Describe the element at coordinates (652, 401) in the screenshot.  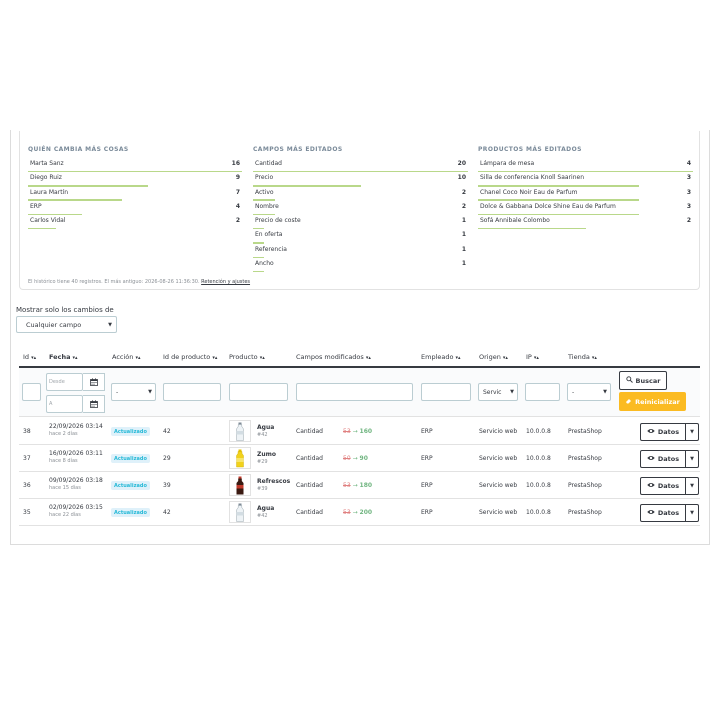
I see `reset-button: Reinicializar` at that location.